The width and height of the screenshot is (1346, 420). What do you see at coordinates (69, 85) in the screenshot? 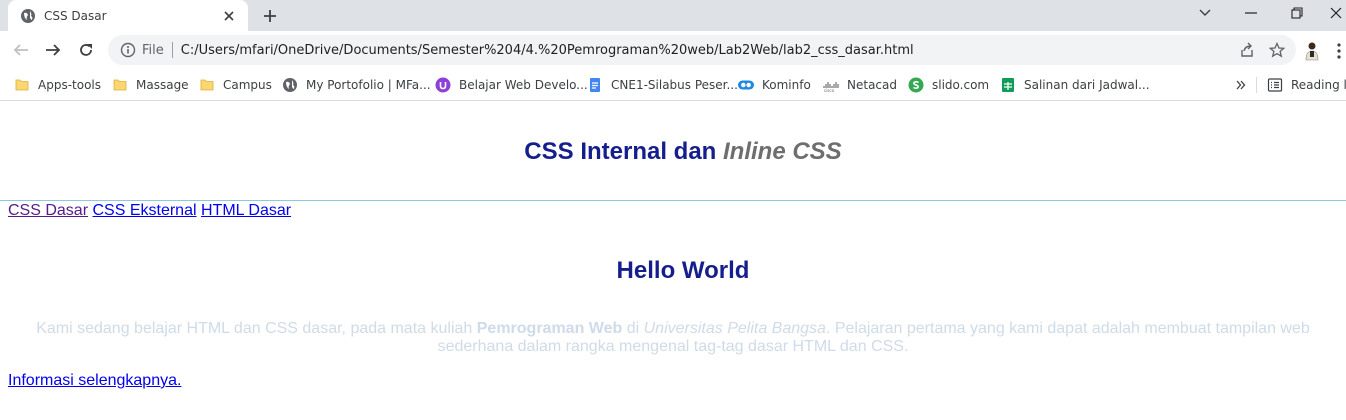
I see `bookmark-label: Apps-tools` at bounding box center [69, 85].